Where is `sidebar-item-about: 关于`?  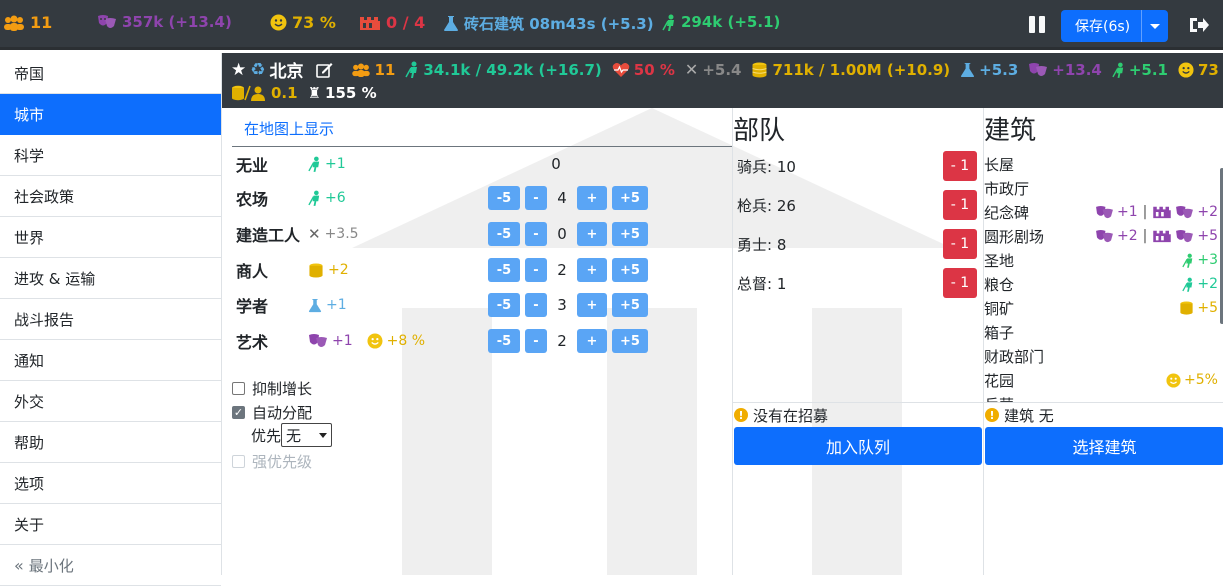 sidebar-item-about: 关于 is located at coordinates (110, 524).